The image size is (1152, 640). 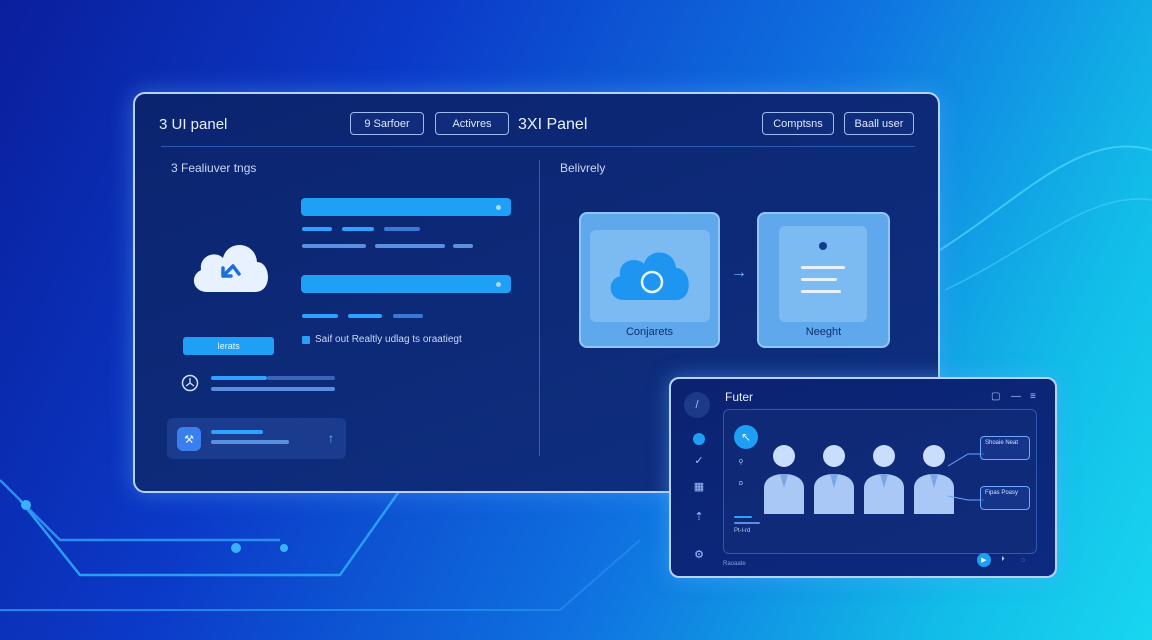 What do you see at coordinates (699, 439) in the screenshot?
I see `badge-icon` at bounding box center [699, 439].